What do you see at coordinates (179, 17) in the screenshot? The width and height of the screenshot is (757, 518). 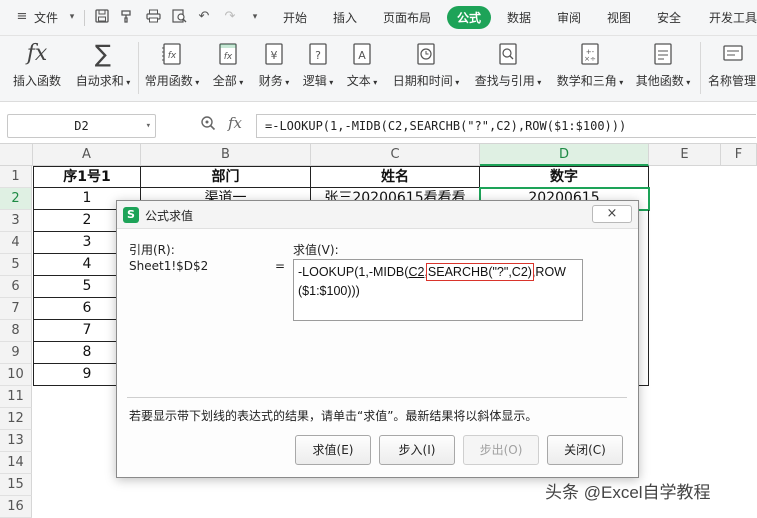 I see `print-preview-icon` at bounding box center [179, 17].